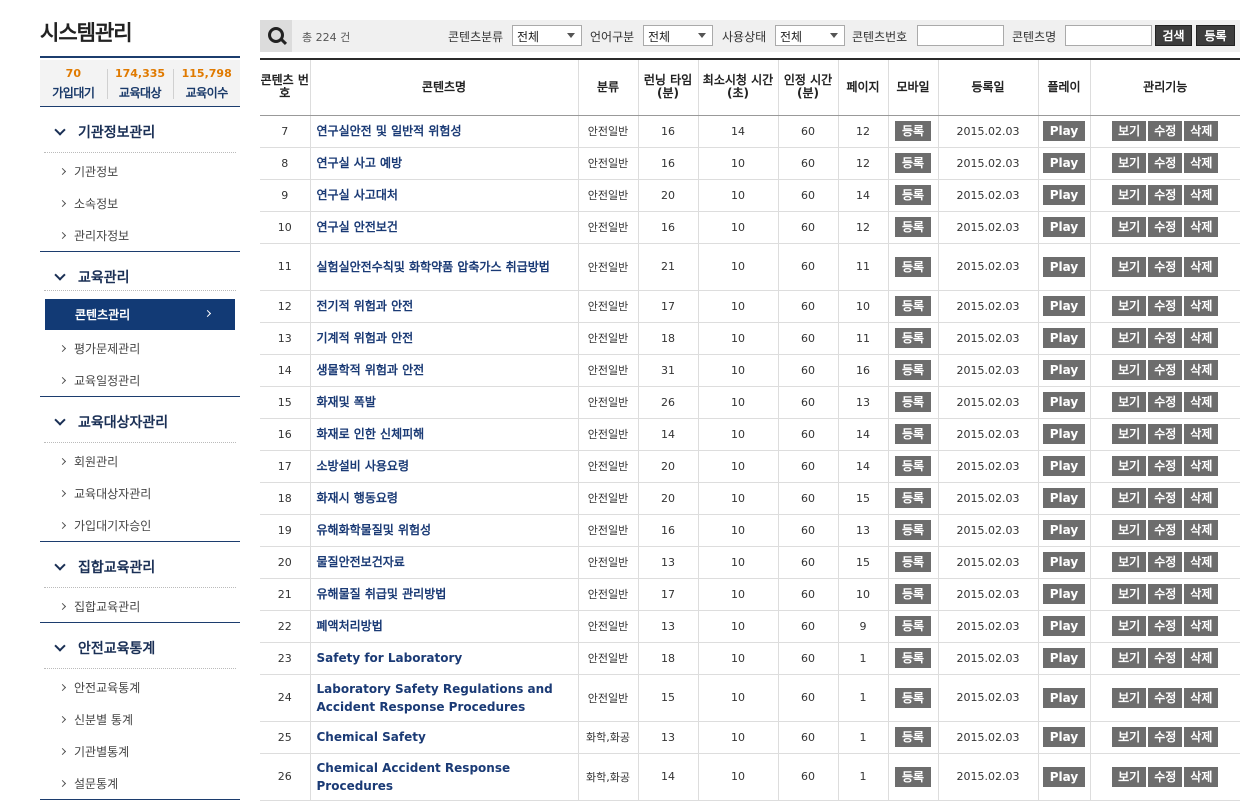  Describe the element at coordinates (94, 751) in the screenshot. I see `sidebar-item-stats-org: 기관별통계` at that location.